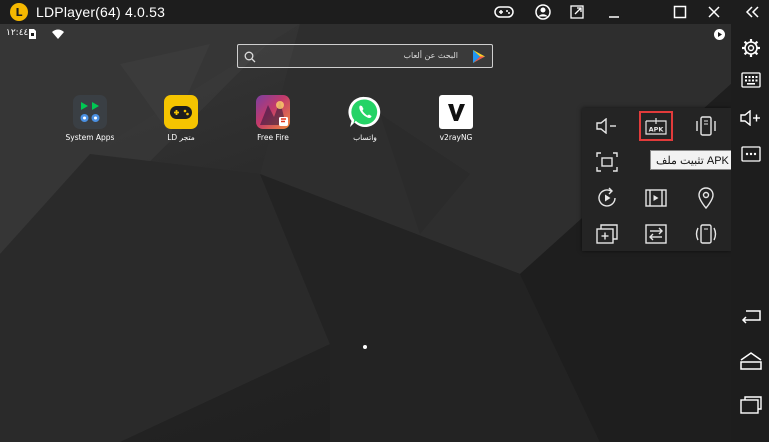 Image resolution: width=769 pixels, height=442 pixels. Describe the element at coordinates (607, 198) in the screenshot. I see `rotate-icon` at that location.